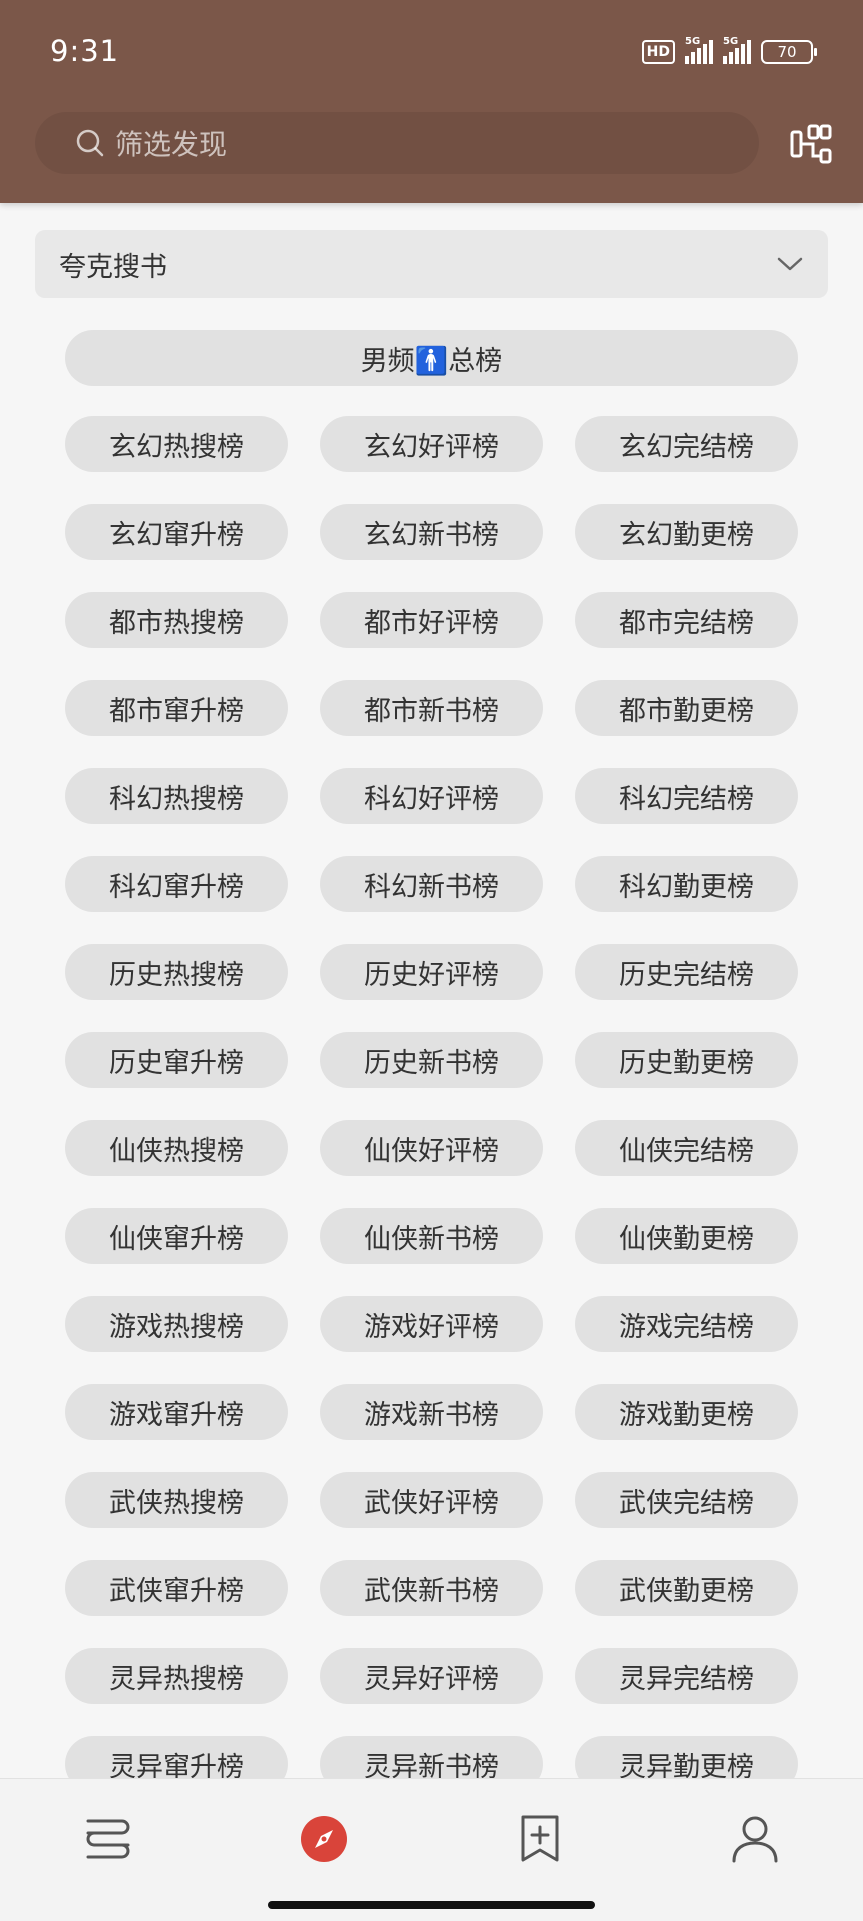 Image resolution: width=863 pixels, height=1921 pixels. Describe the element at coordinates (176, 708) in the screenshot. I see `ranking-chip: 都市窜升榜` at that location.